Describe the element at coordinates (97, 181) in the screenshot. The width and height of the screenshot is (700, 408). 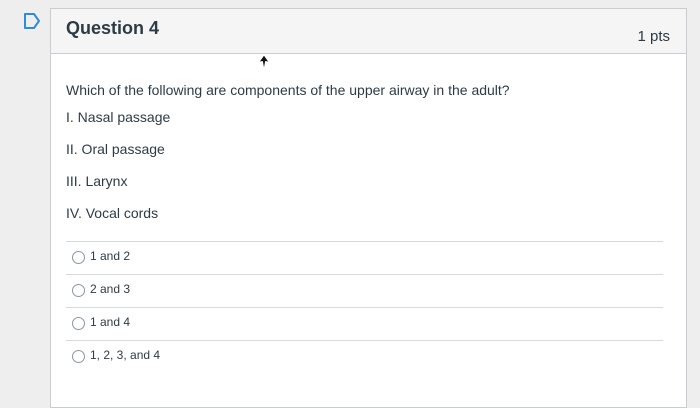
I see `statement-item: III. Larynx` at that location.